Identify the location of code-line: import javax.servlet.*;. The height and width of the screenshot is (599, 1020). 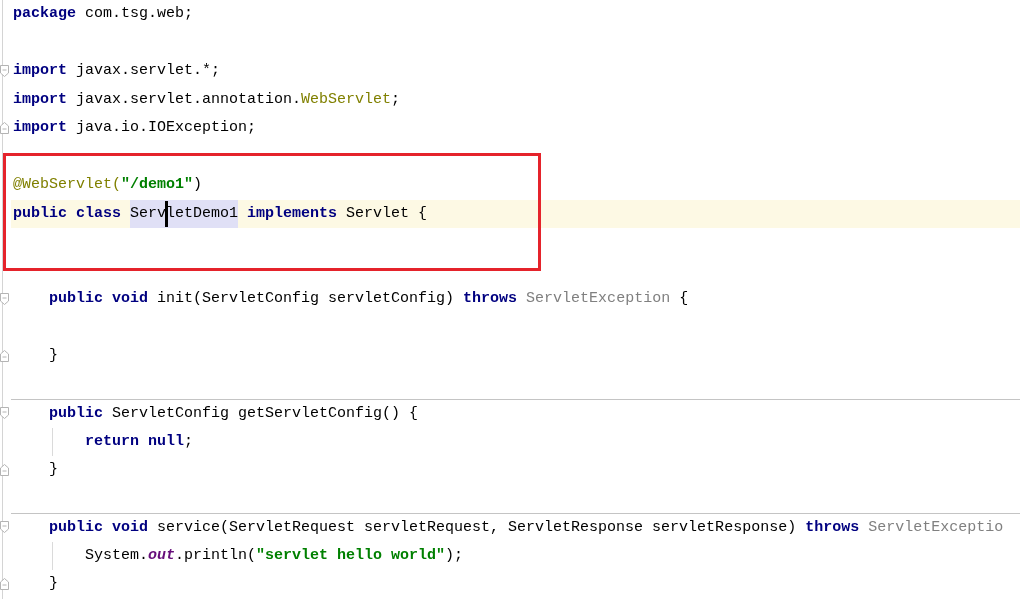
(117, 71).